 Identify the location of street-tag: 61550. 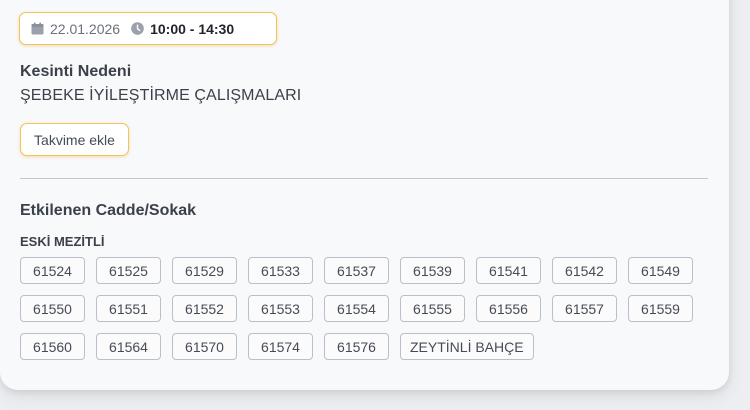
(52, 308).